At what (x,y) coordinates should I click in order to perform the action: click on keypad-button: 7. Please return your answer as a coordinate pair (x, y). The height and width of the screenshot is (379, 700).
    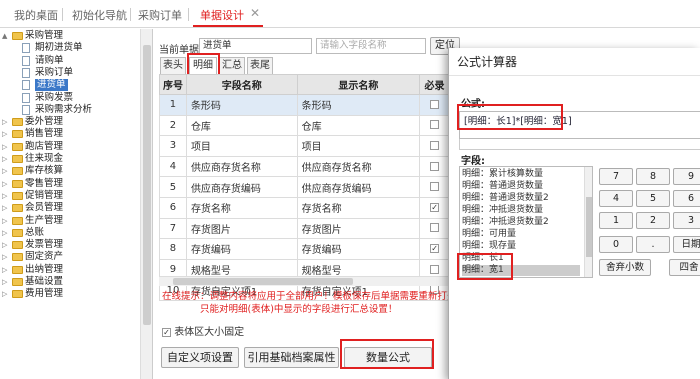
    Looking at the image, I should click on (616, 176).